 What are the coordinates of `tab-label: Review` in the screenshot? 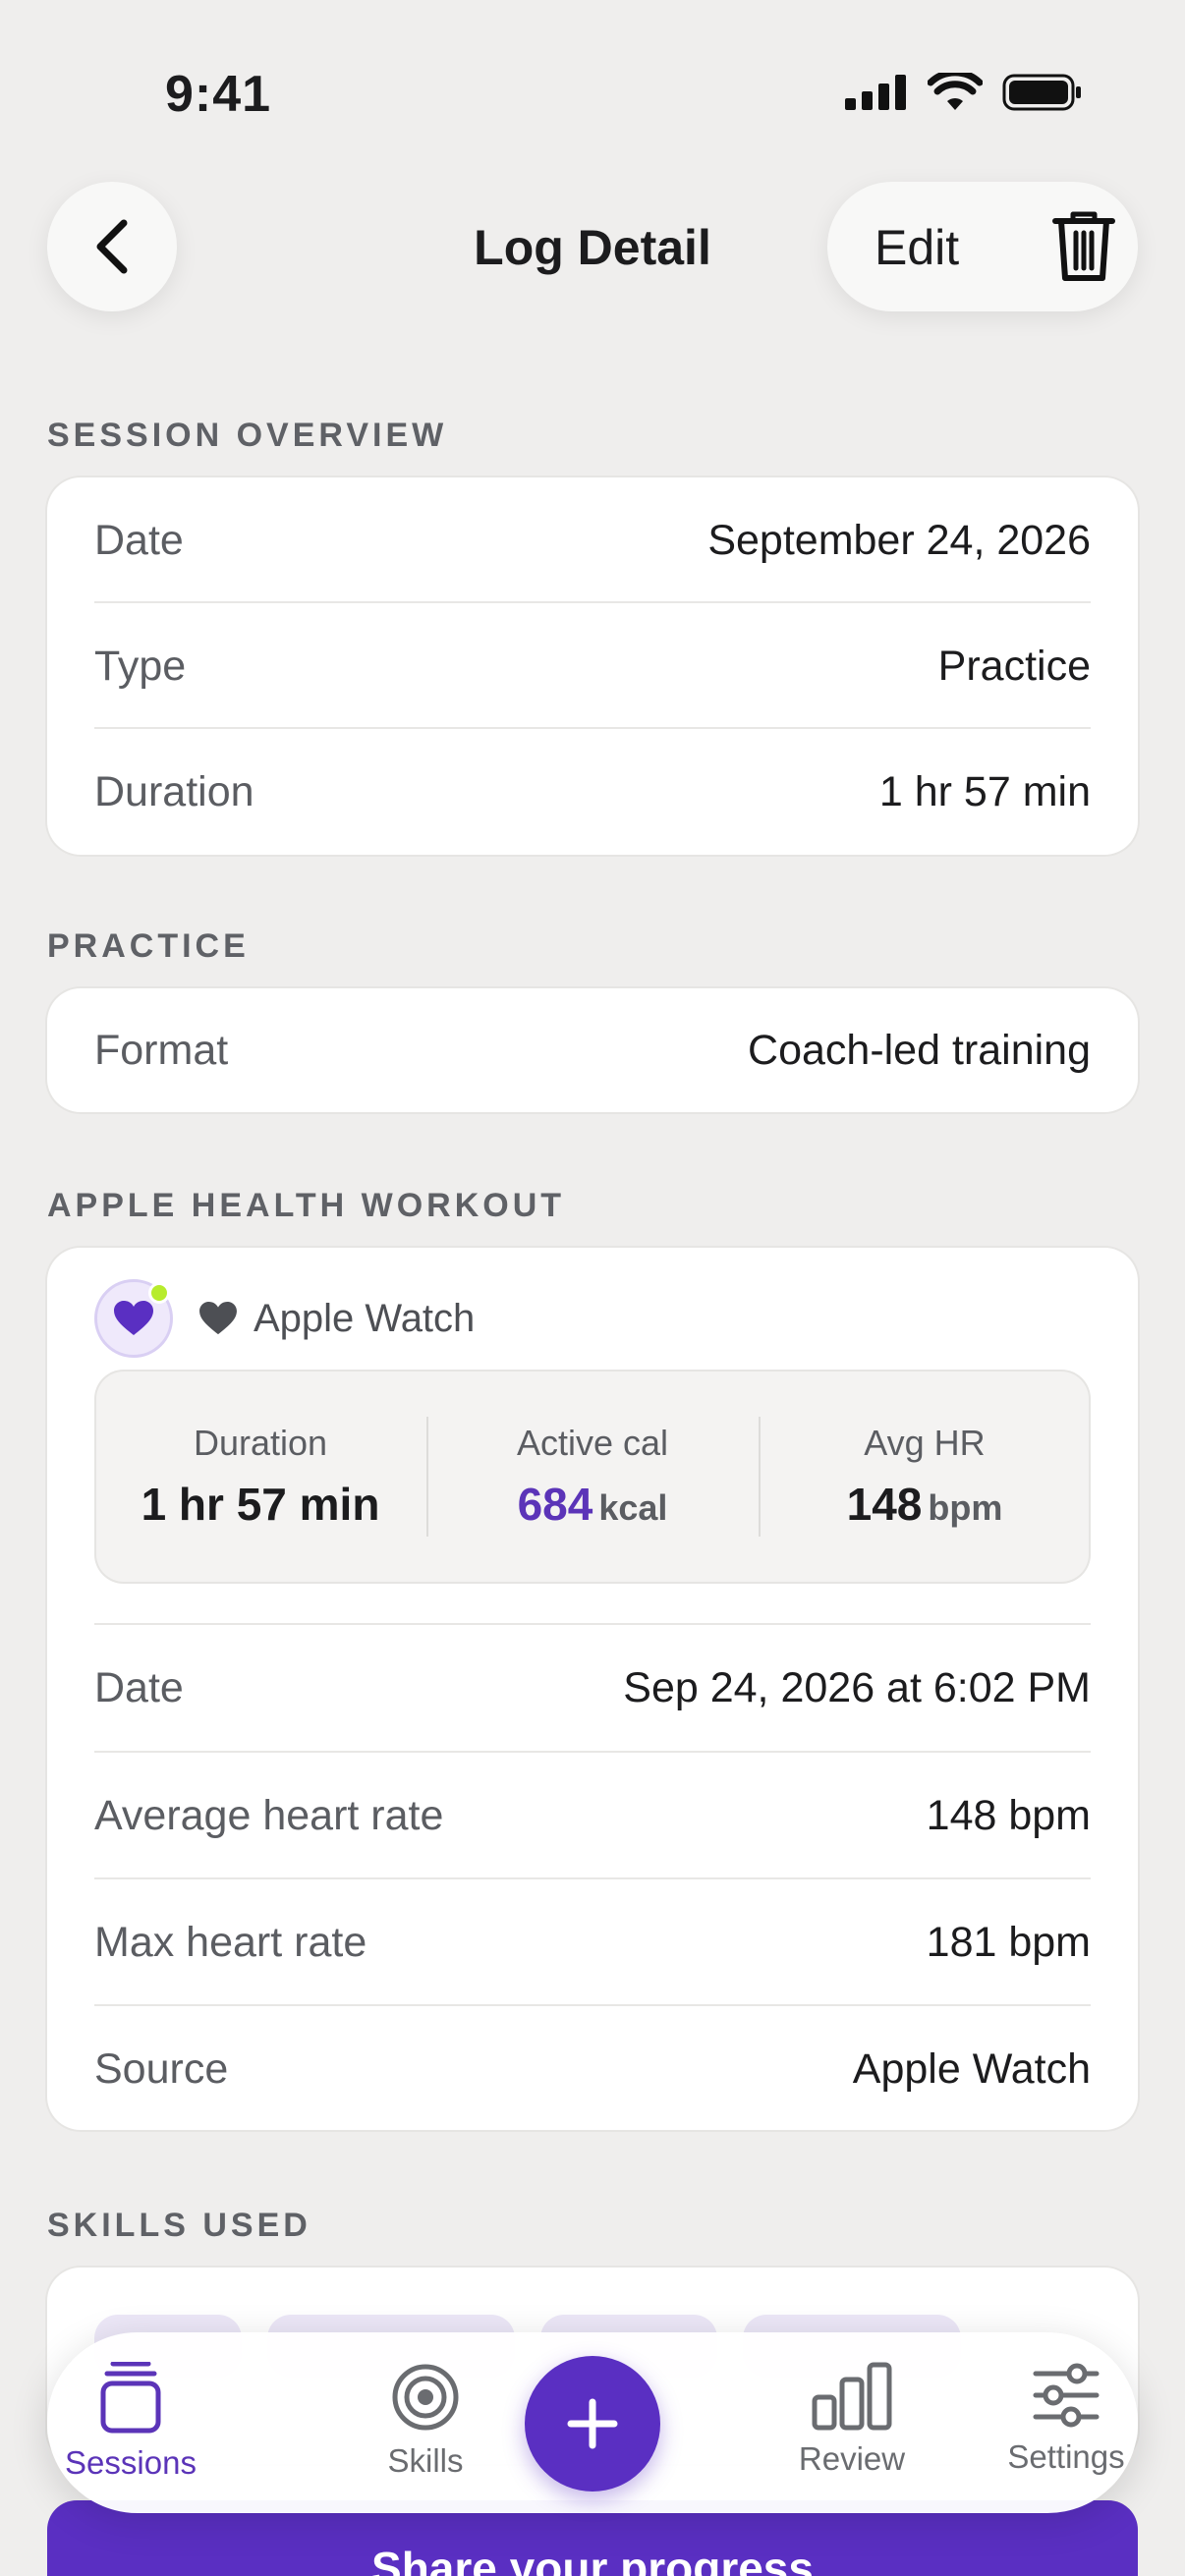 It's located at (852, 2458).